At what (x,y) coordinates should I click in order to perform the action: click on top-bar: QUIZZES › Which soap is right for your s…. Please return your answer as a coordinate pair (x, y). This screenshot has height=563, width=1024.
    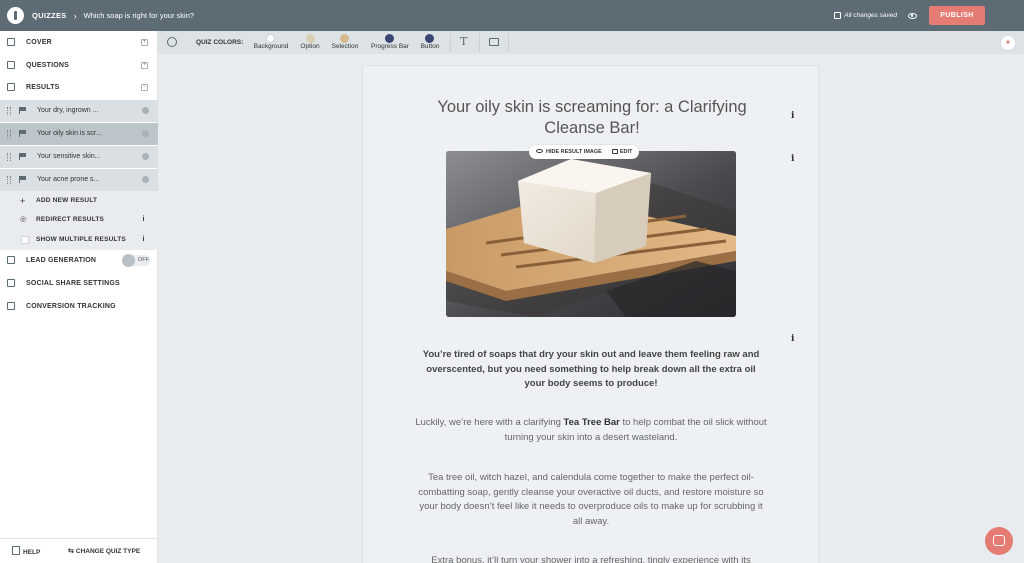
    Looking at the image, I should click on (512, 15).